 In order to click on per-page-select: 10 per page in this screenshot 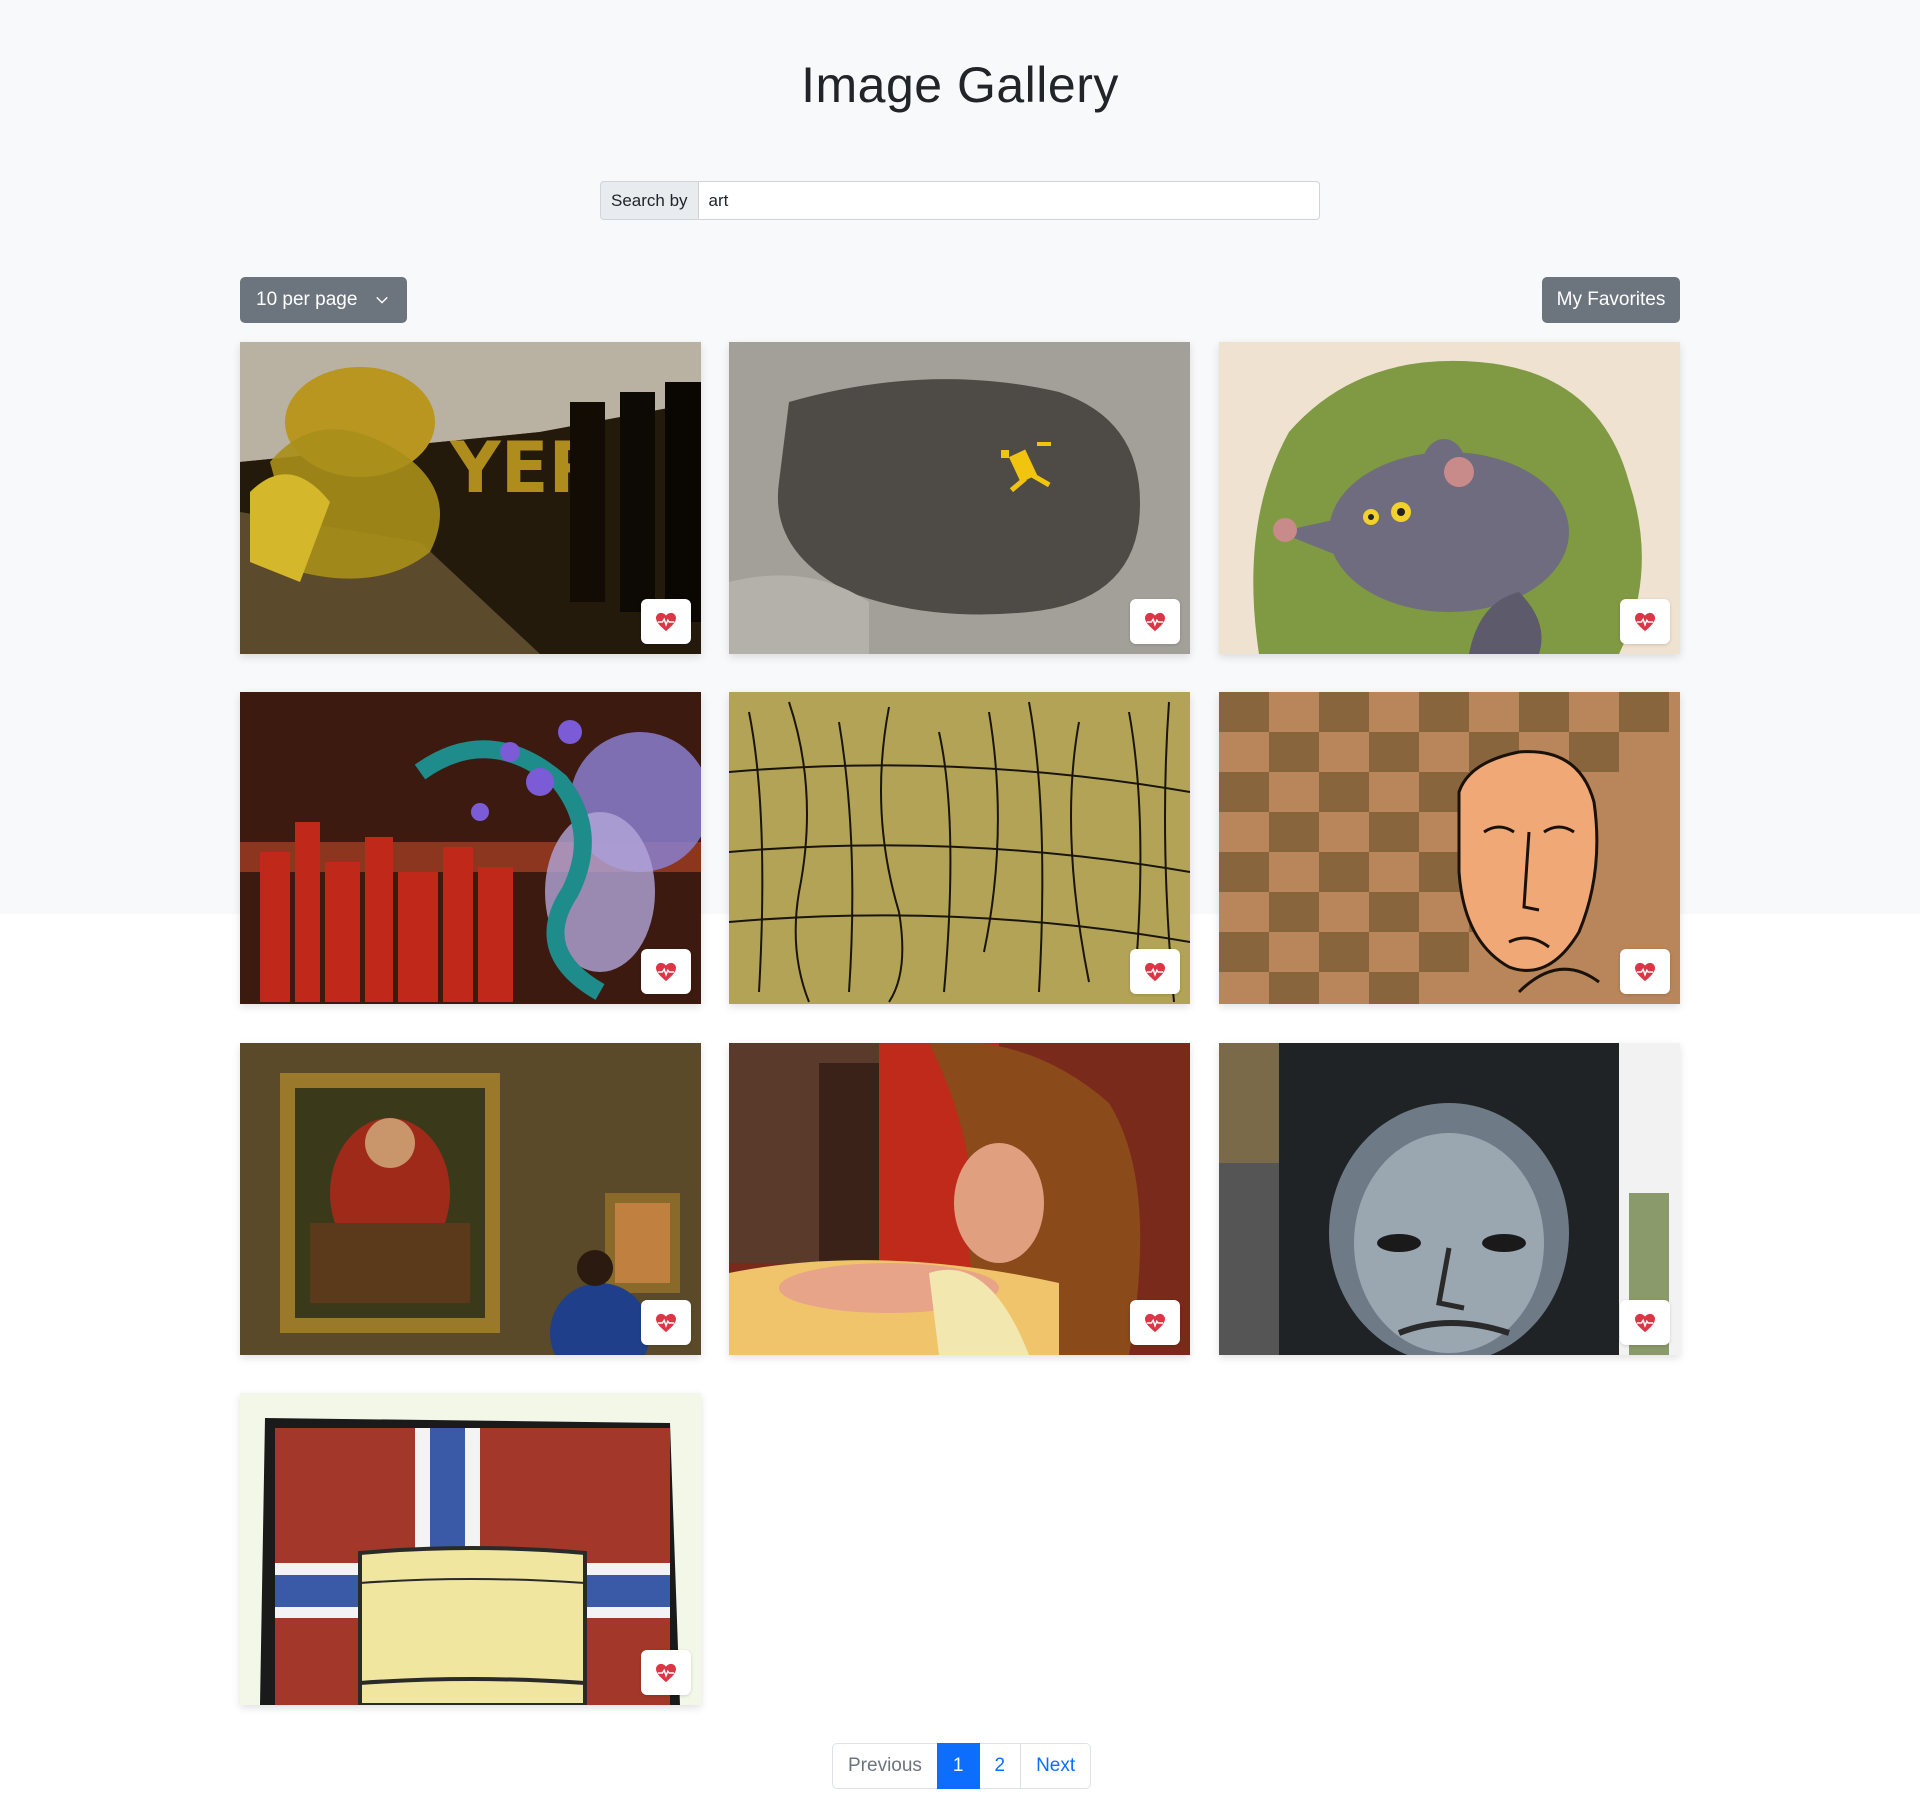, I will do `click(323, 300)`.